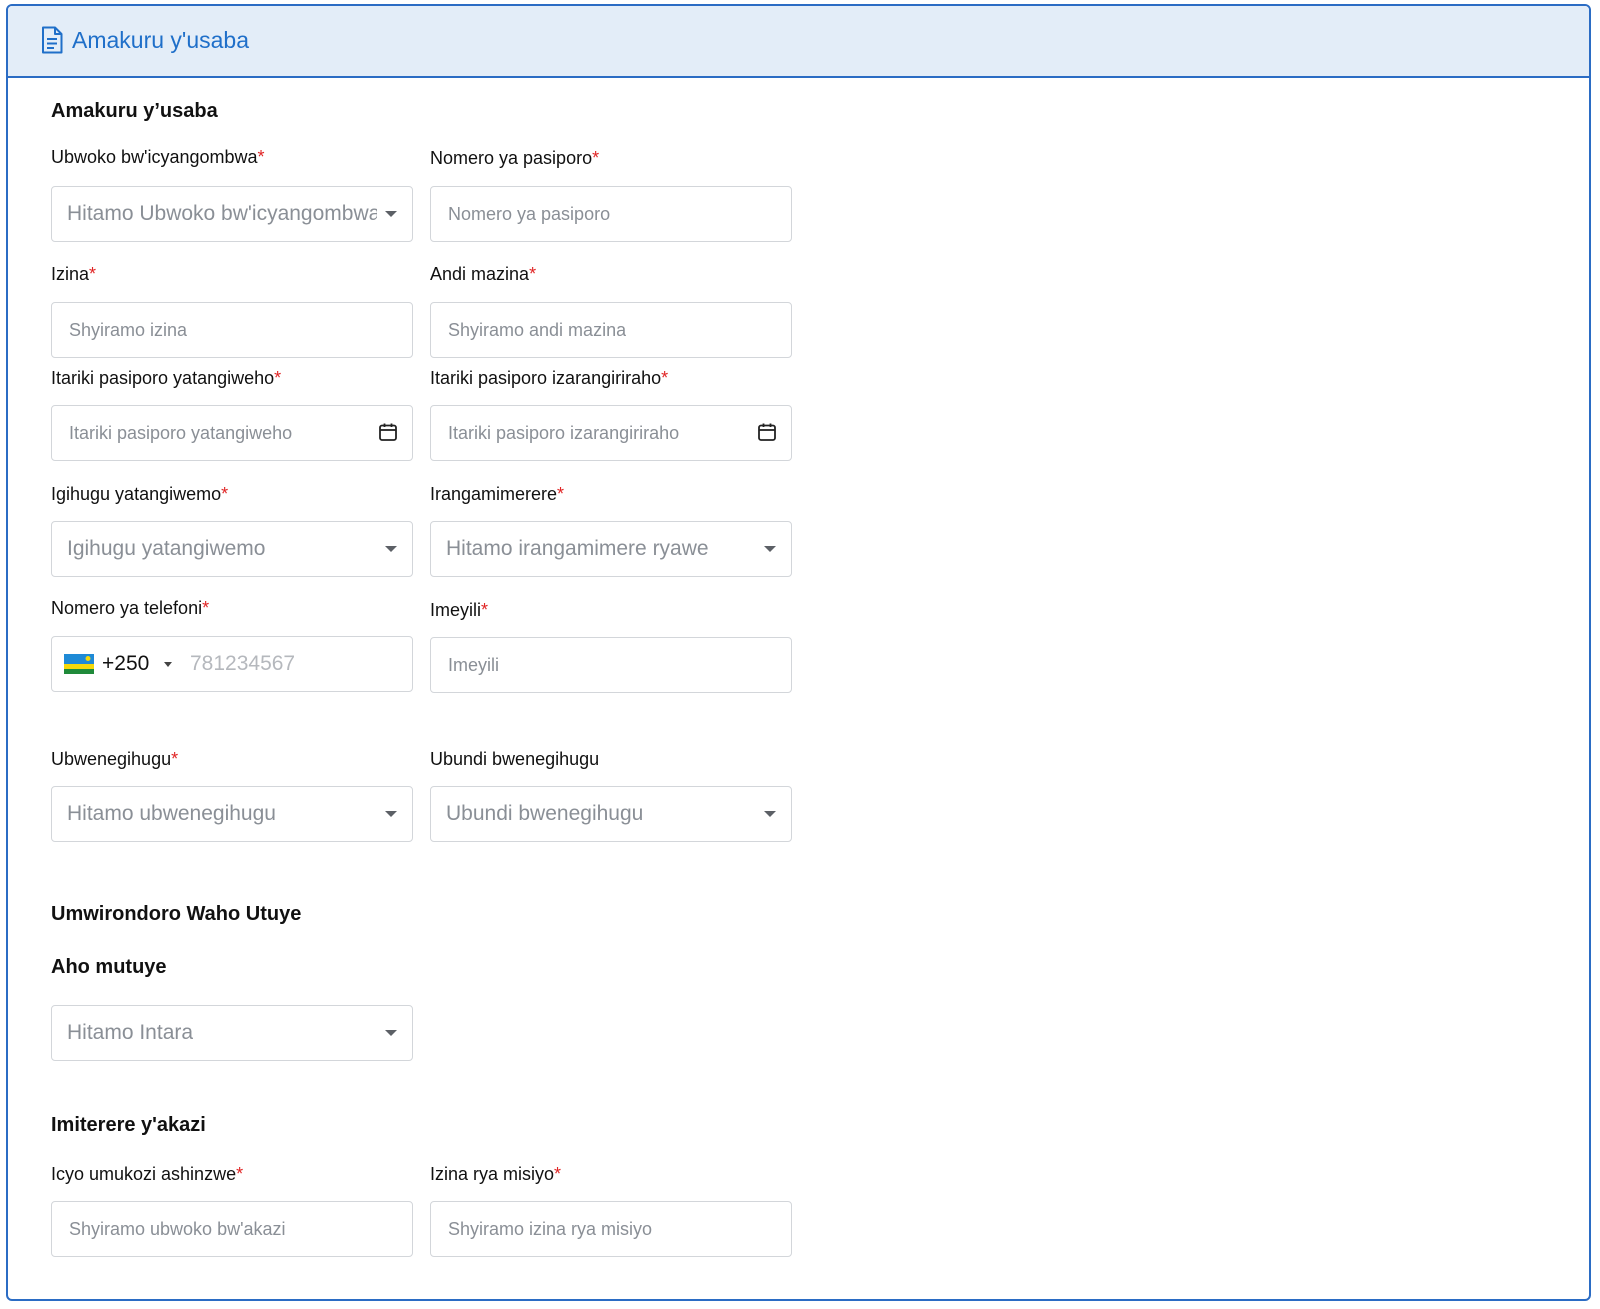  Describe the element at coordinates (181, 433) in the screenshot. I see `passport-issue-date-placeholder: Itariki pasiporo yatangiweho` at that location.